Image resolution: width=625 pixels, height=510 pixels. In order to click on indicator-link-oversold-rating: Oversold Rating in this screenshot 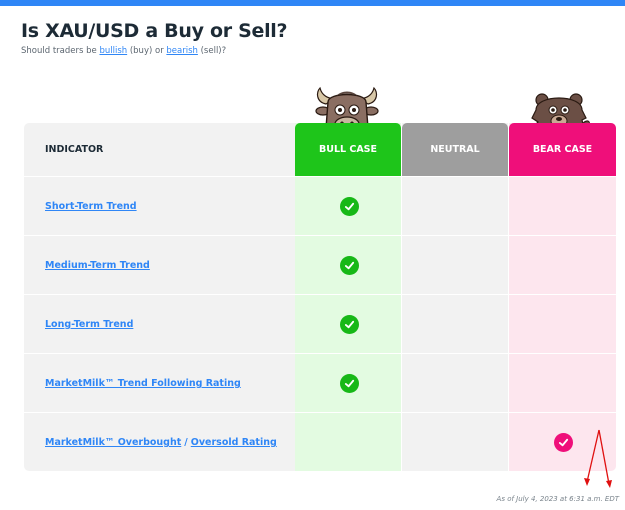, I will do `click(234, 442)`.